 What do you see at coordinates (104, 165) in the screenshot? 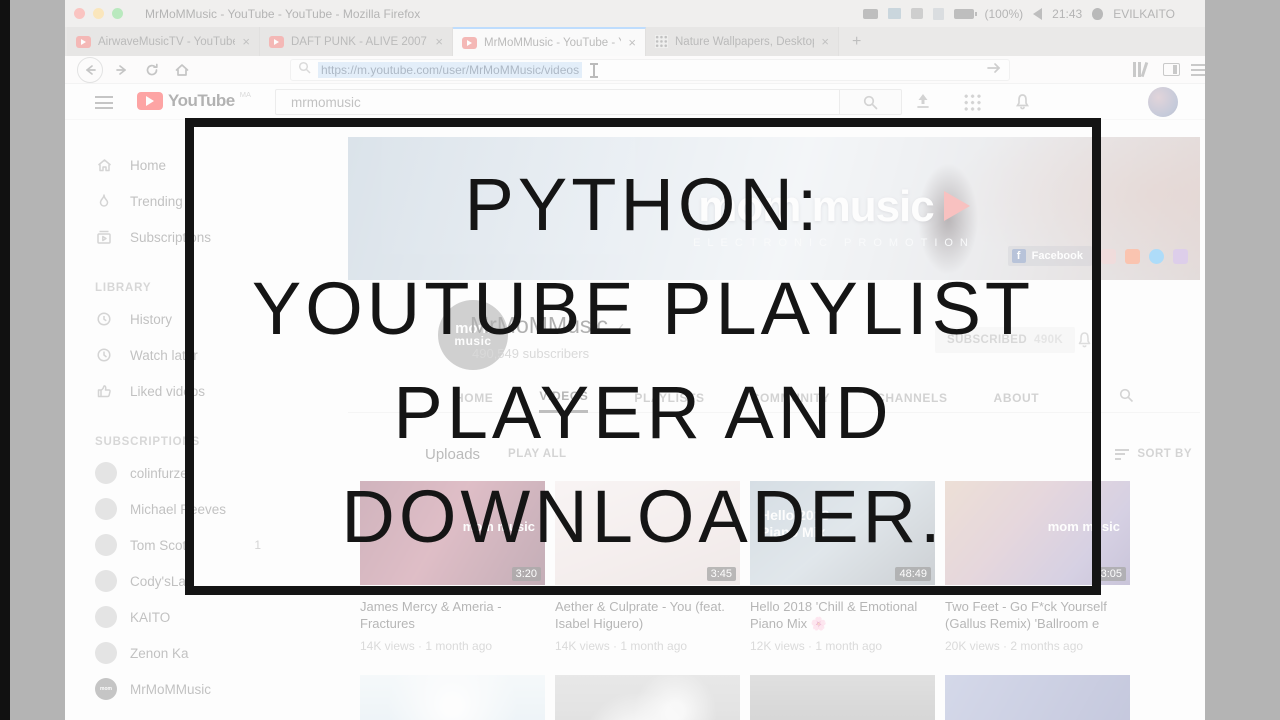
I see `home-icon` at bounding box center [104, 165].